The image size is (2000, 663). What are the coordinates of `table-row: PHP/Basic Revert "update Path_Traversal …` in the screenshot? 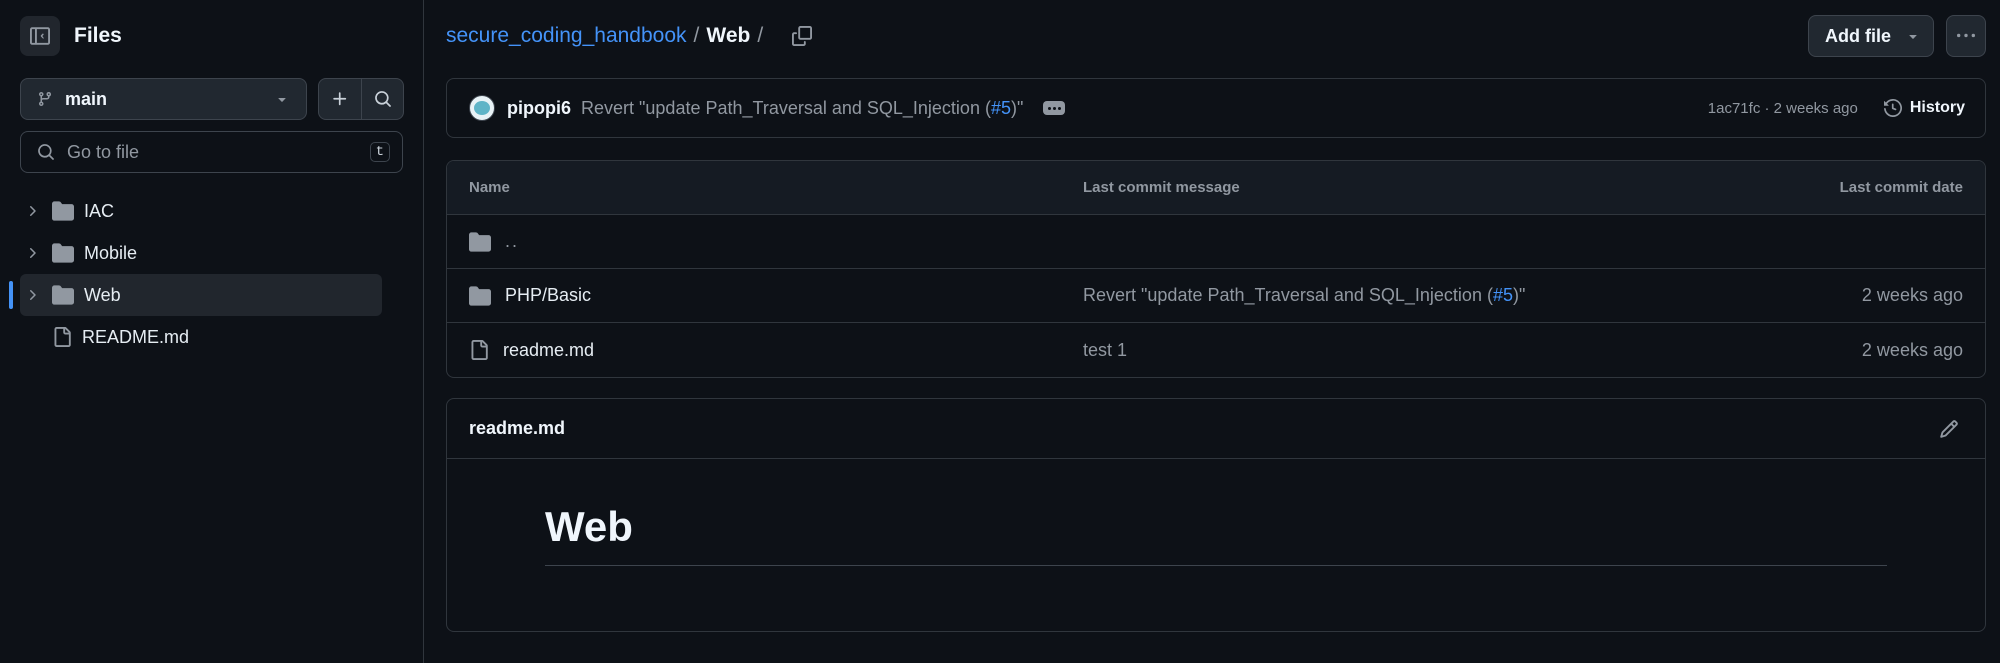 It's located at (1216, 296).